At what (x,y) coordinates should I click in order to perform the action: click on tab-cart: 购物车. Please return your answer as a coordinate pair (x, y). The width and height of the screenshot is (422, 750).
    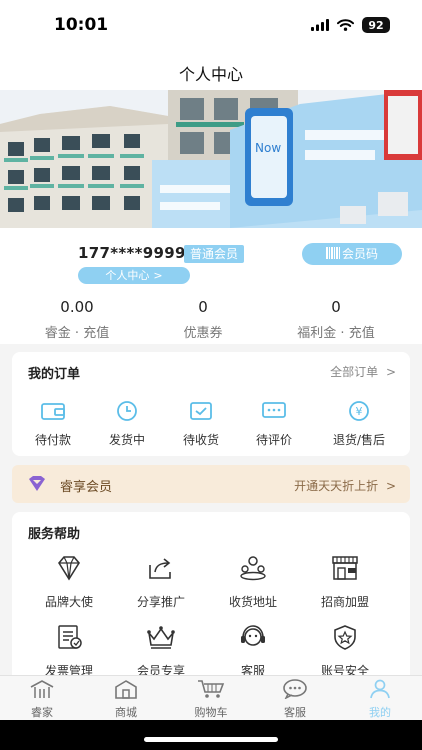
    Looking at the image, I should click on (211, 699).